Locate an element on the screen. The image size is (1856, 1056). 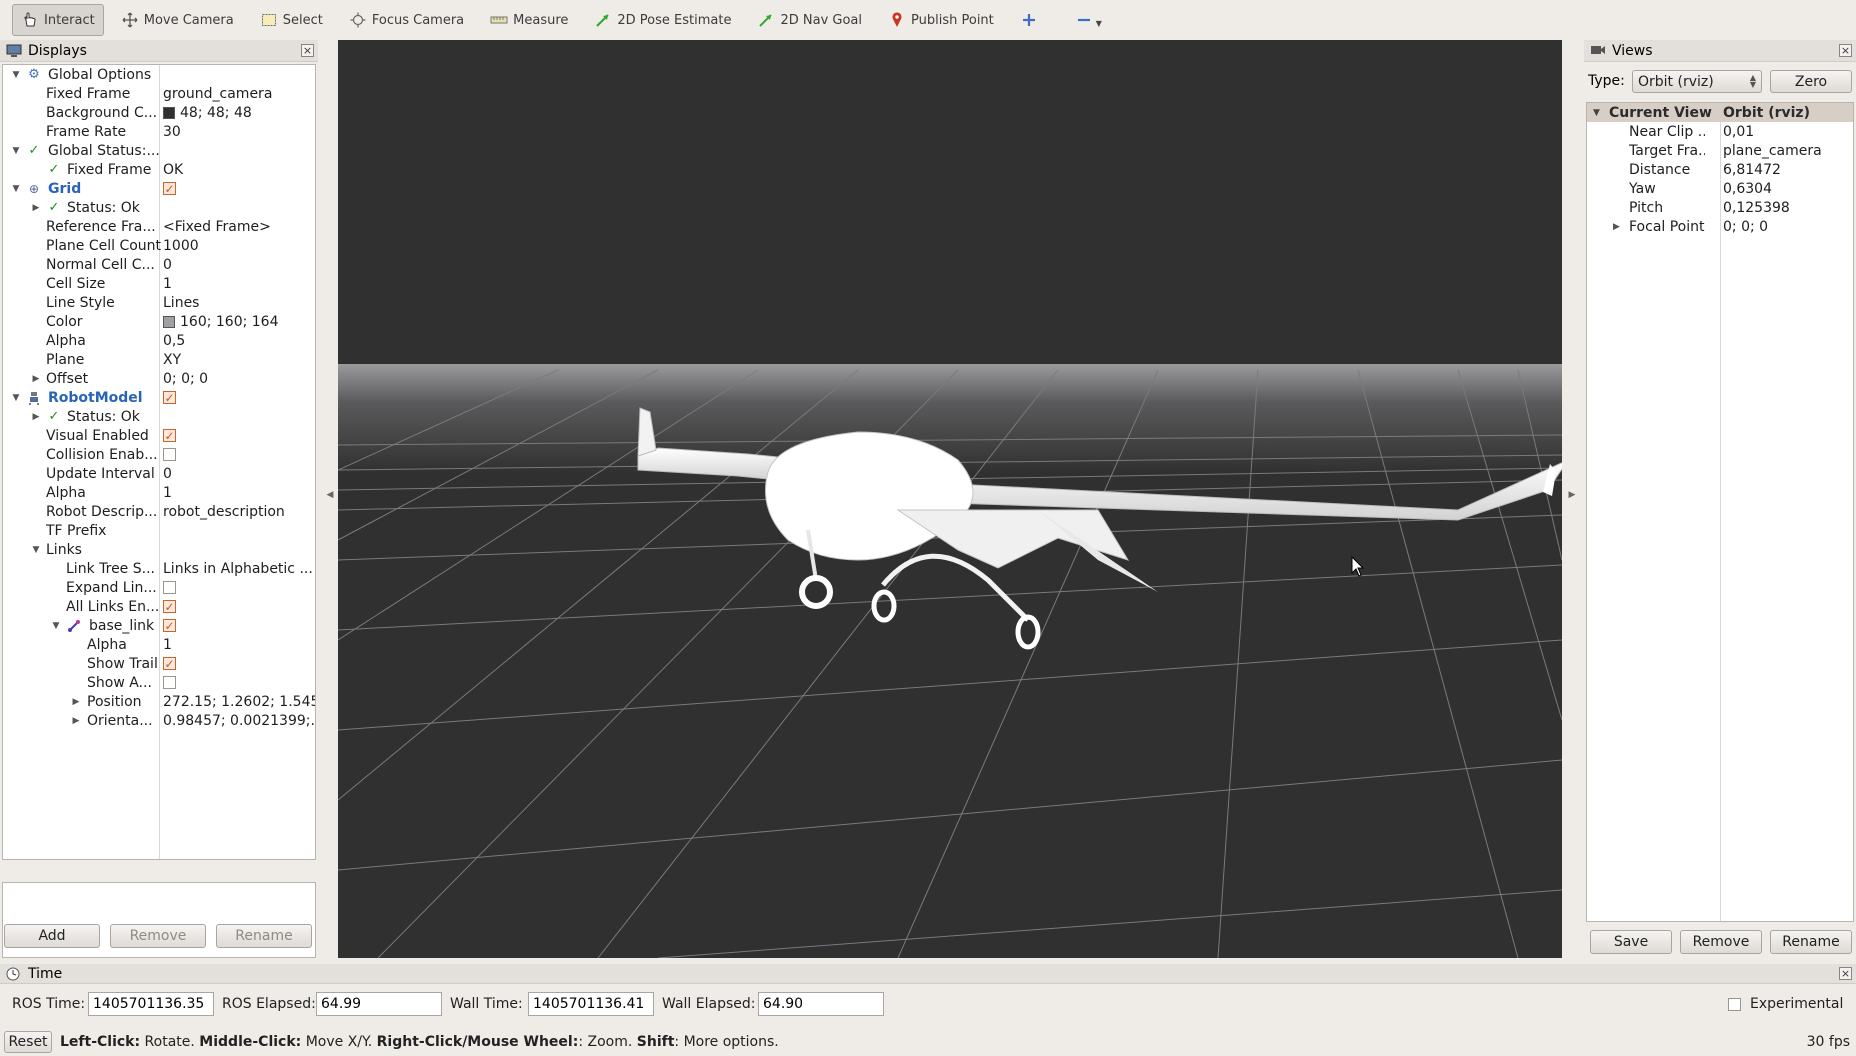
tree-row-global-options: ▼ ⚙ Global Options is located at coordinates (159, 74).